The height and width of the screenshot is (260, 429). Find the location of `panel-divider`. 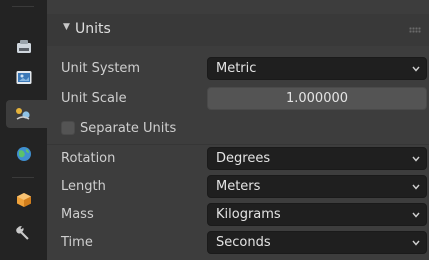

panel-divider is located at coordinates (238, 144).